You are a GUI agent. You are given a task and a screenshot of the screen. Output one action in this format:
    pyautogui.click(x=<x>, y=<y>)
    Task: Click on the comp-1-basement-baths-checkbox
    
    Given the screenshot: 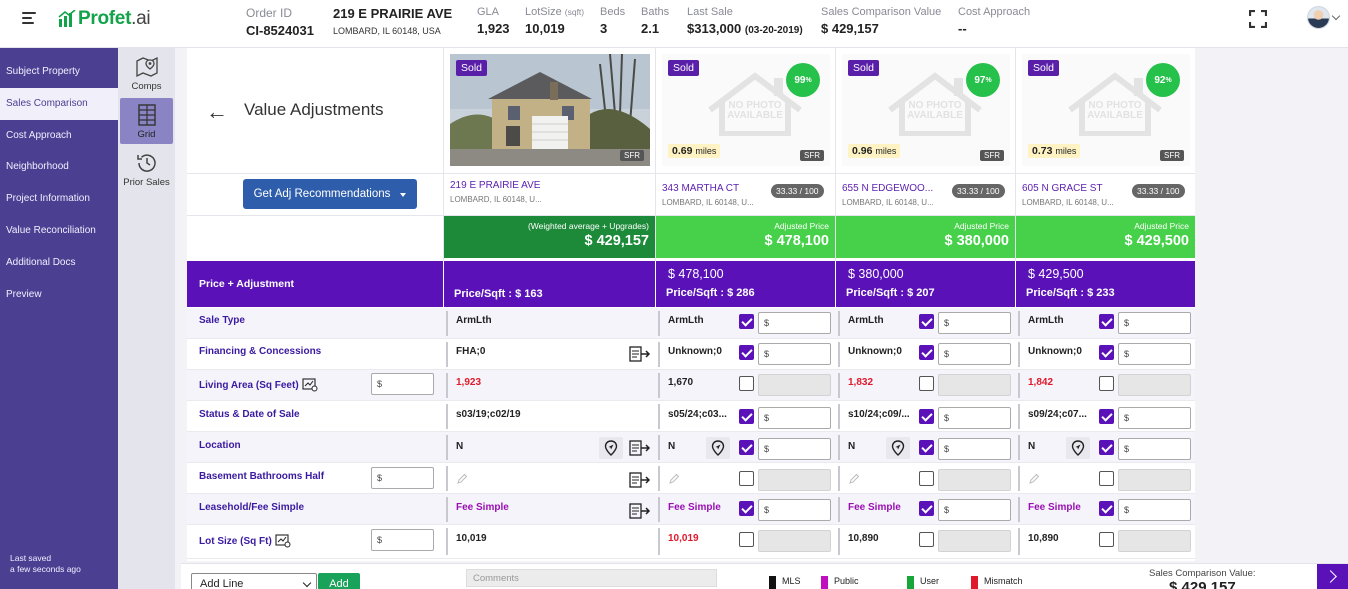 What is the action you would take?
    pyautogui.click(x=746, y=478)
    